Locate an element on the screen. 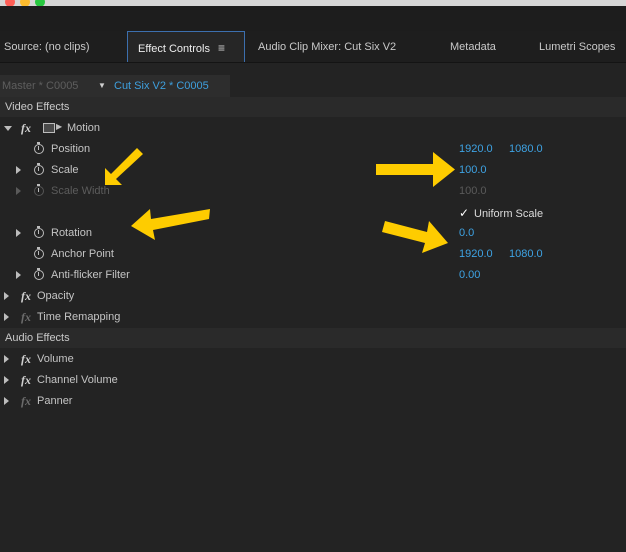 This screenshot has width=626, height=552. arrow-to-rotation-value is located at coordinates (415, 237).